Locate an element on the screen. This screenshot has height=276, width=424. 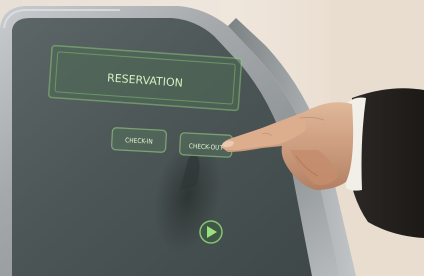
check-in-button: CHECK-IN is located at coordinates (139, 140).